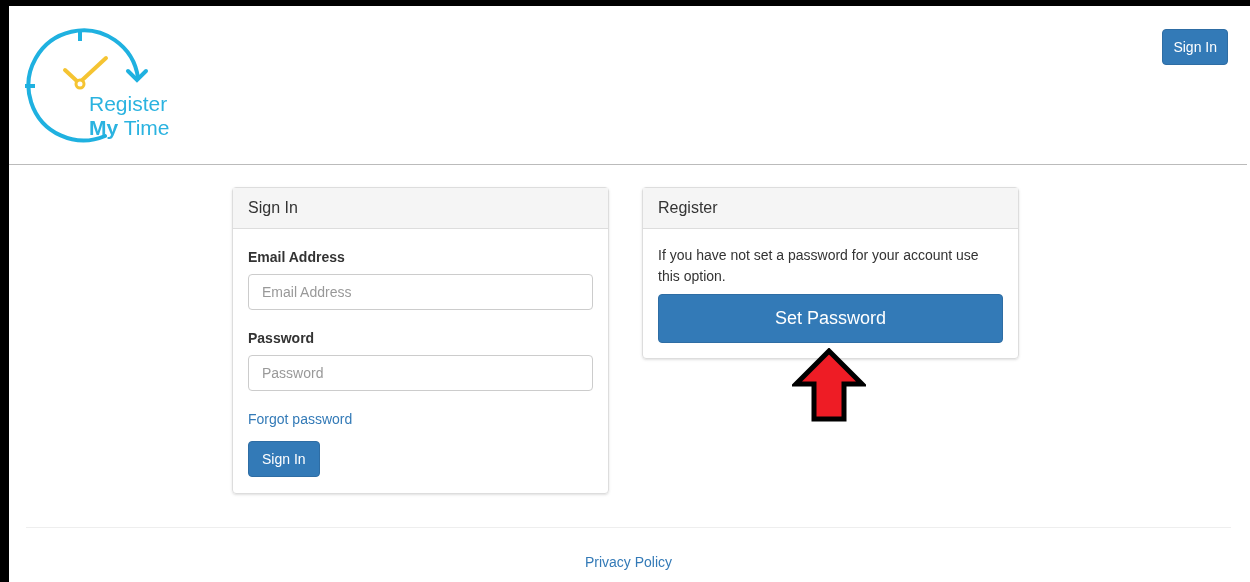  I want to click on sign-in-button: Sign In, so click(1195, 47).